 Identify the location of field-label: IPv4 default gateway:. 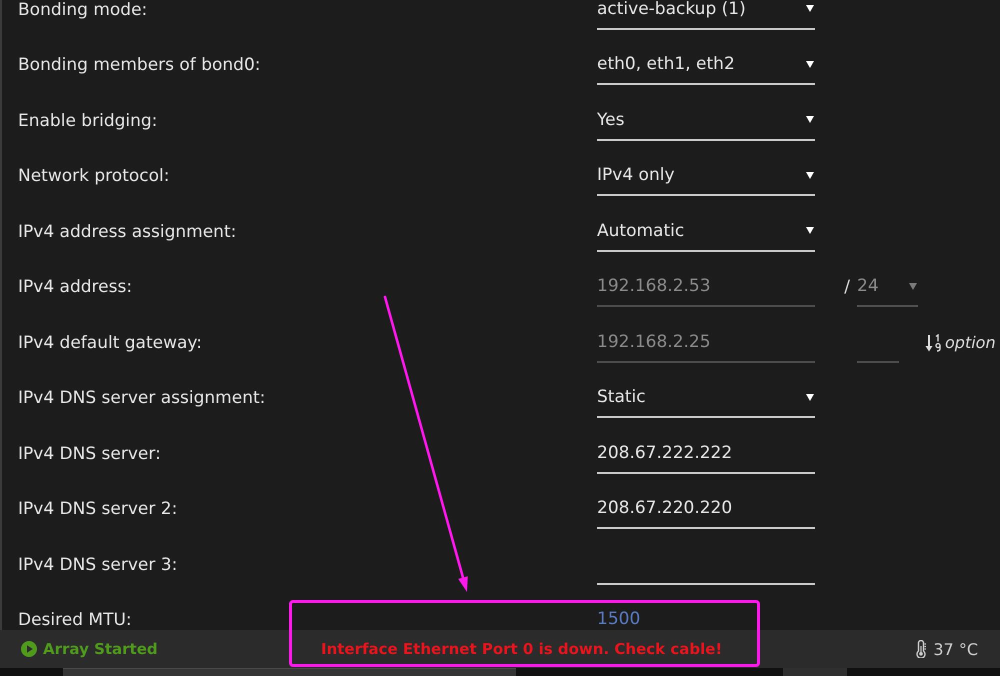
(110, 342).